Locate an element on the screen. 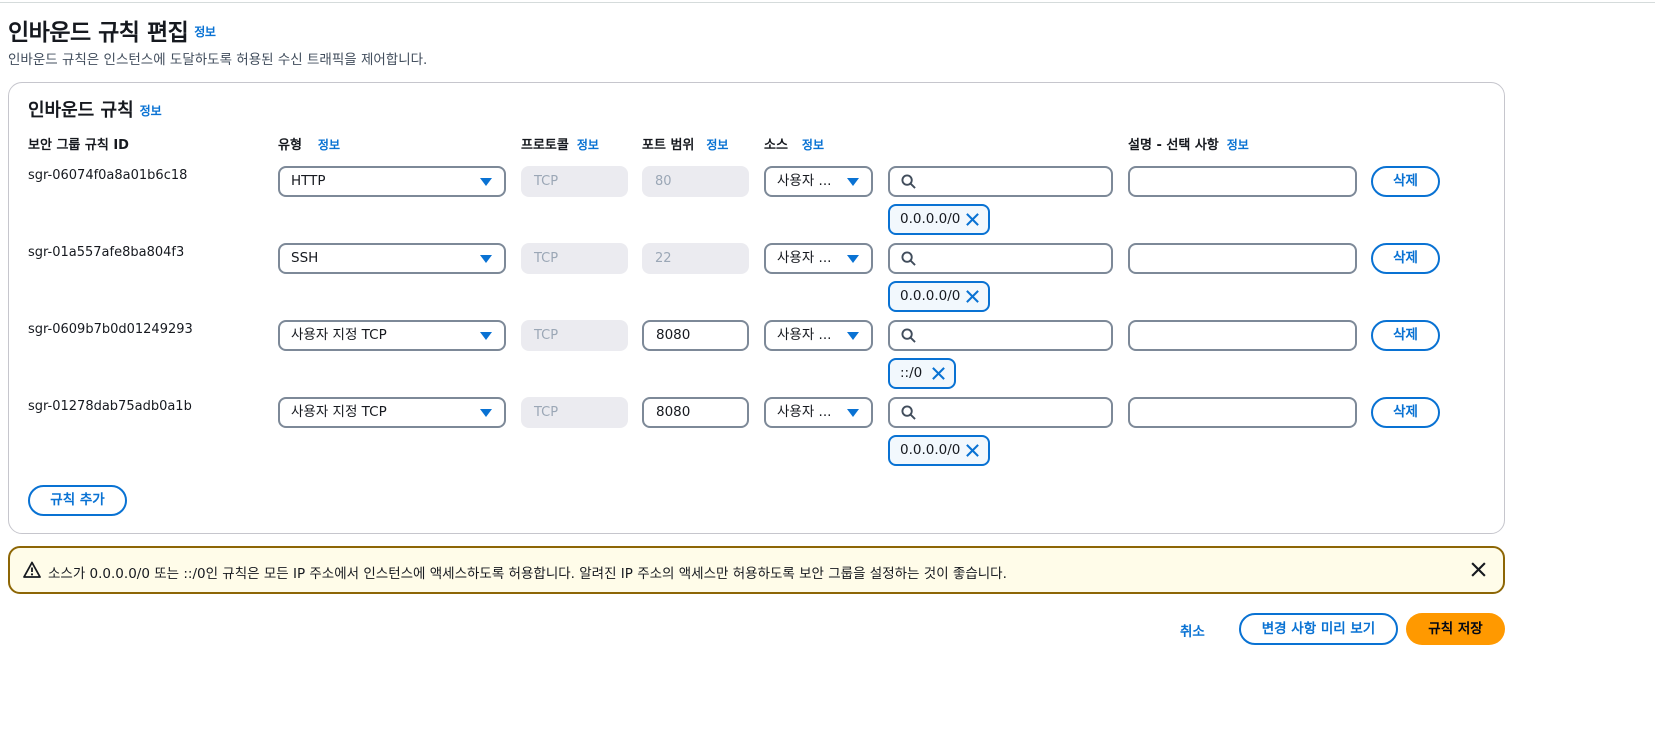 Image resolution: width=1655 pixels, height=740 pixels. cancel-button: 취소 is located at coordinates (1192, 630).